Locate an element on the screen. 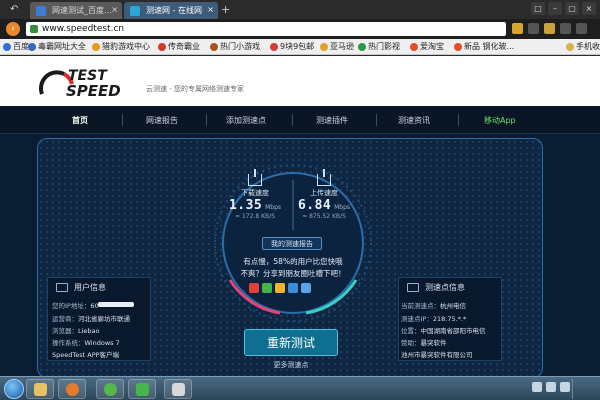 The height and width of the screenshot is (400, 600). close-window-icon: × is located at coordinates (589, 8).